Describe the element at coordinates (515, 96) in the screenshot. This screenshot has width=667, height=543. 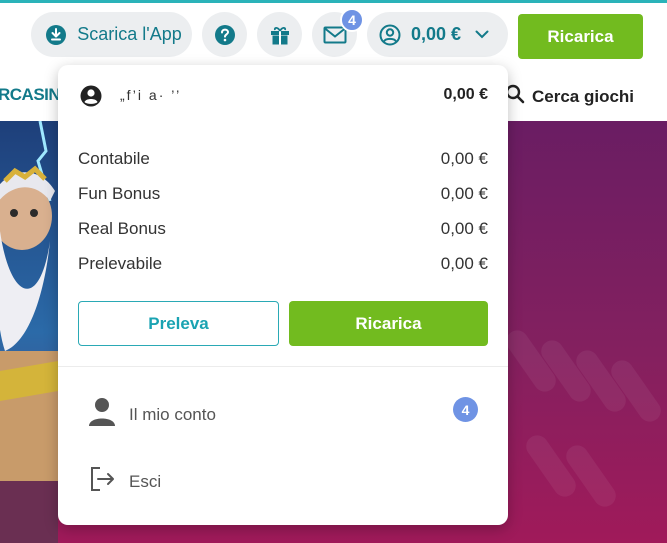
I see `search-icon` at that location.